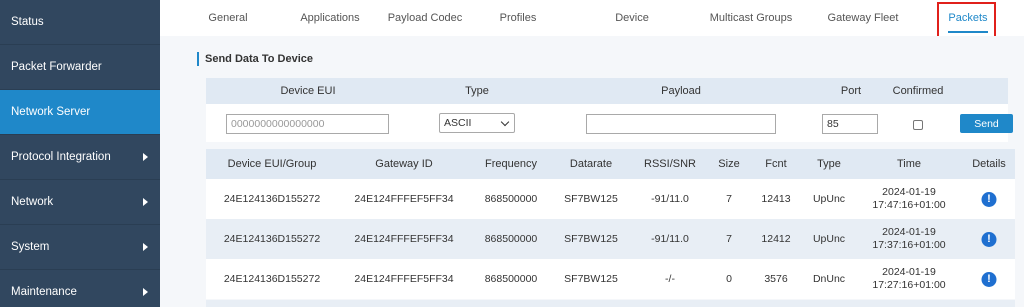  Describe the element at coordinates (44, 292) in the screenshot. I see `sidebar-item-label: Maintenance` at that location.